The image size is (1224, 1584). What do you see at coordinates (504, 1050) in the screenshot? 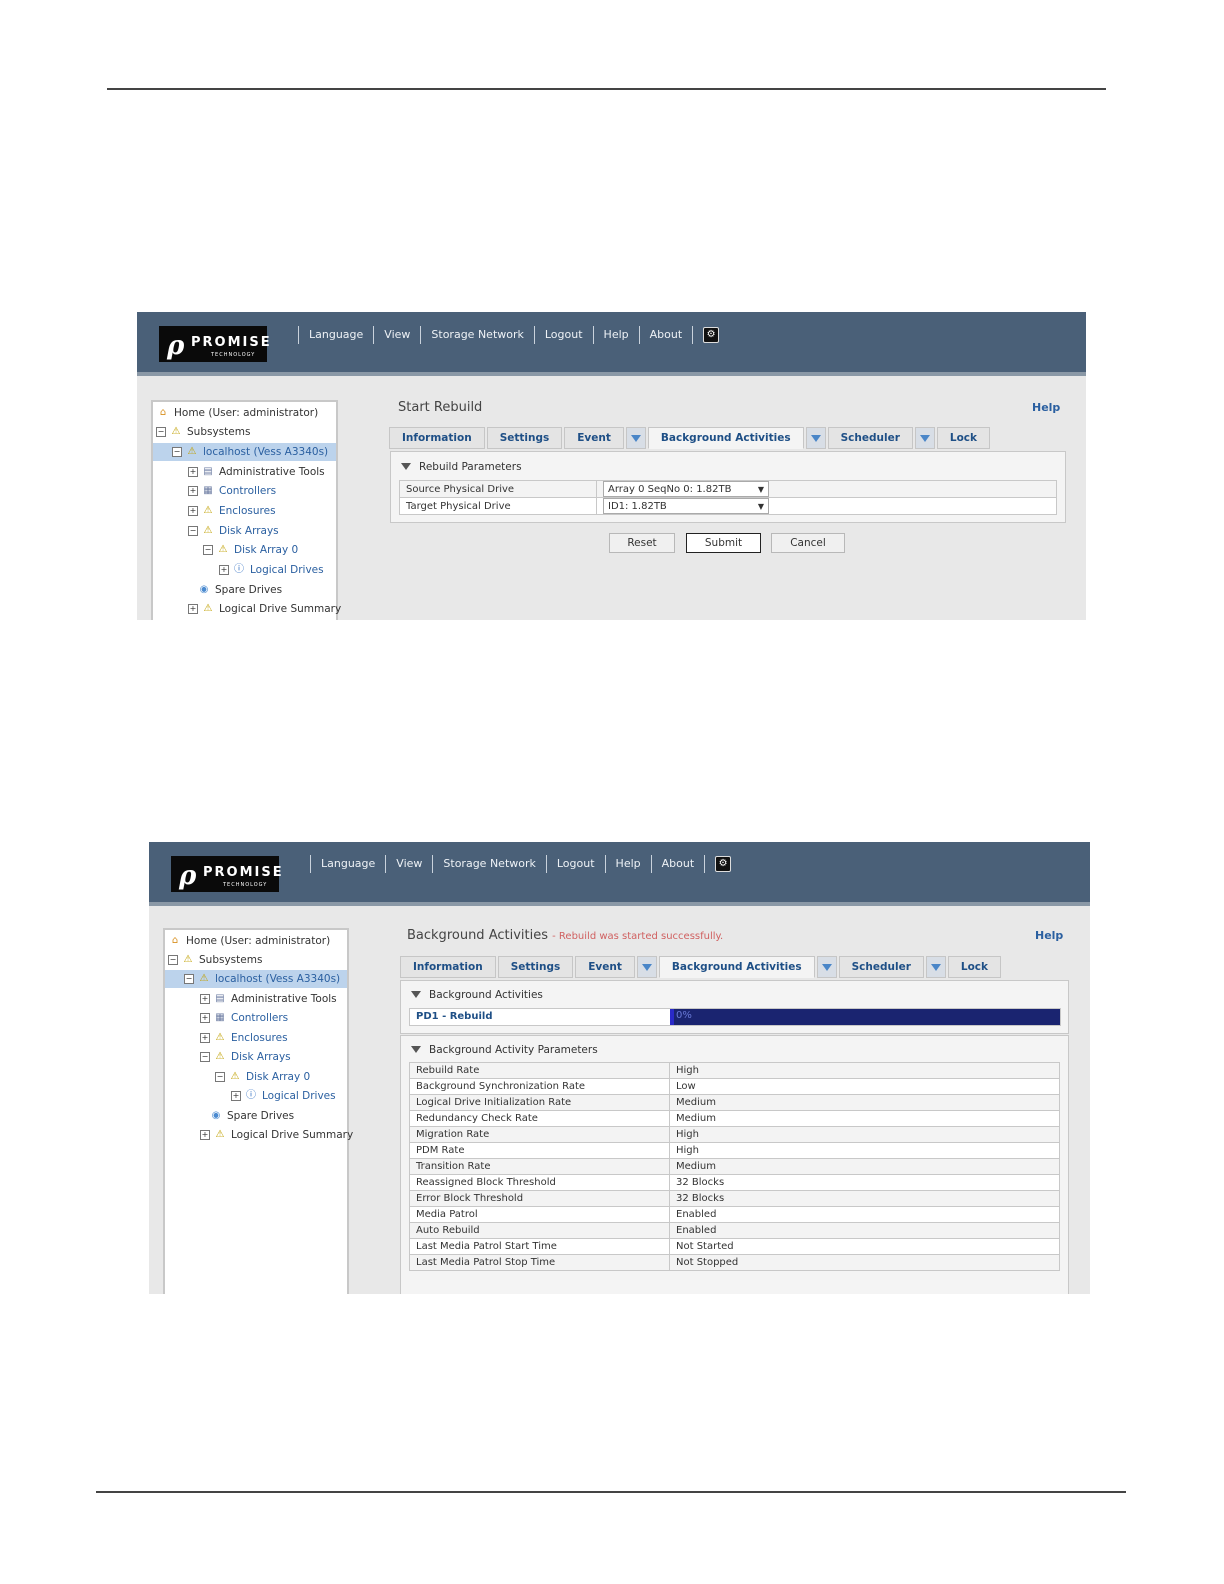
I see `activity-parameters-header: Background Activity Parameters` at bounding box center [504, 1050].